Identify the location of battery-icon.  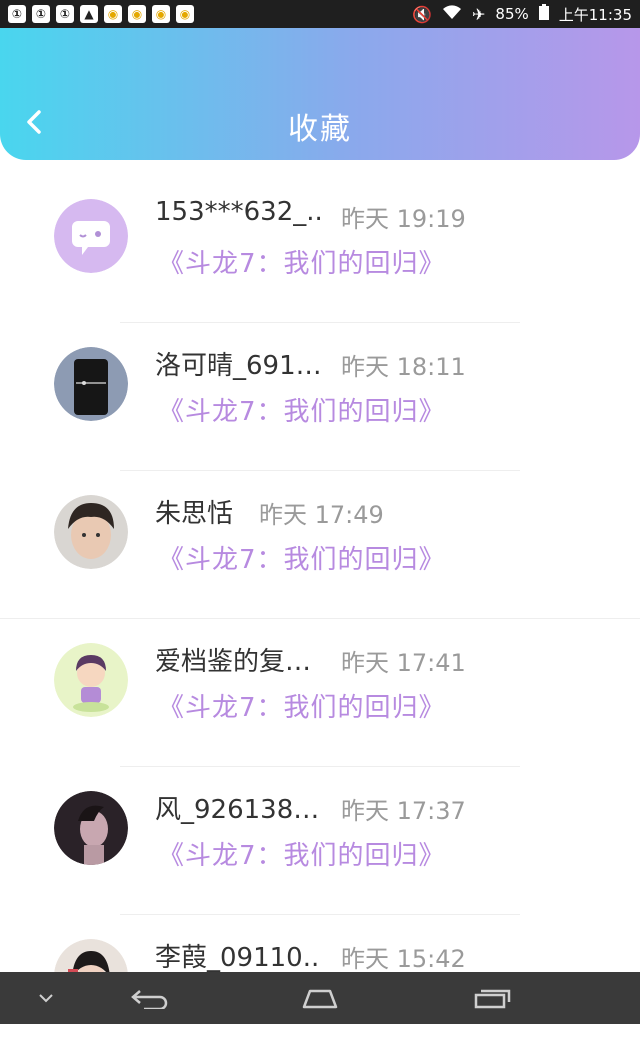
(543, 14).